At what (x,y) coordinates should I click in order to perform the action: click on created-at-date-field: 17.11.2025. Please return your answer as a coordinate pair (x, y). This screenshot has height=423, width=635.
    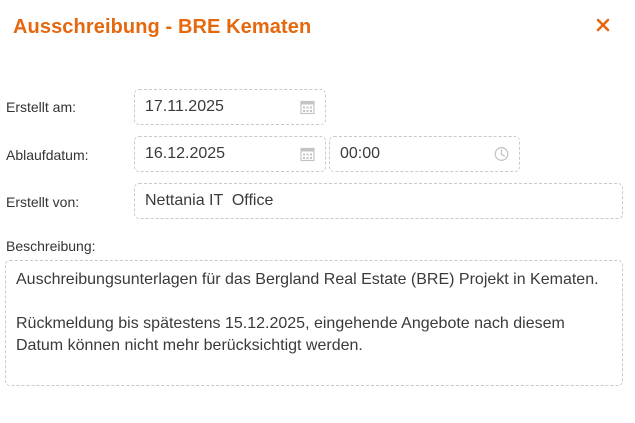
    Looking at the image, I should click on (230, 107).